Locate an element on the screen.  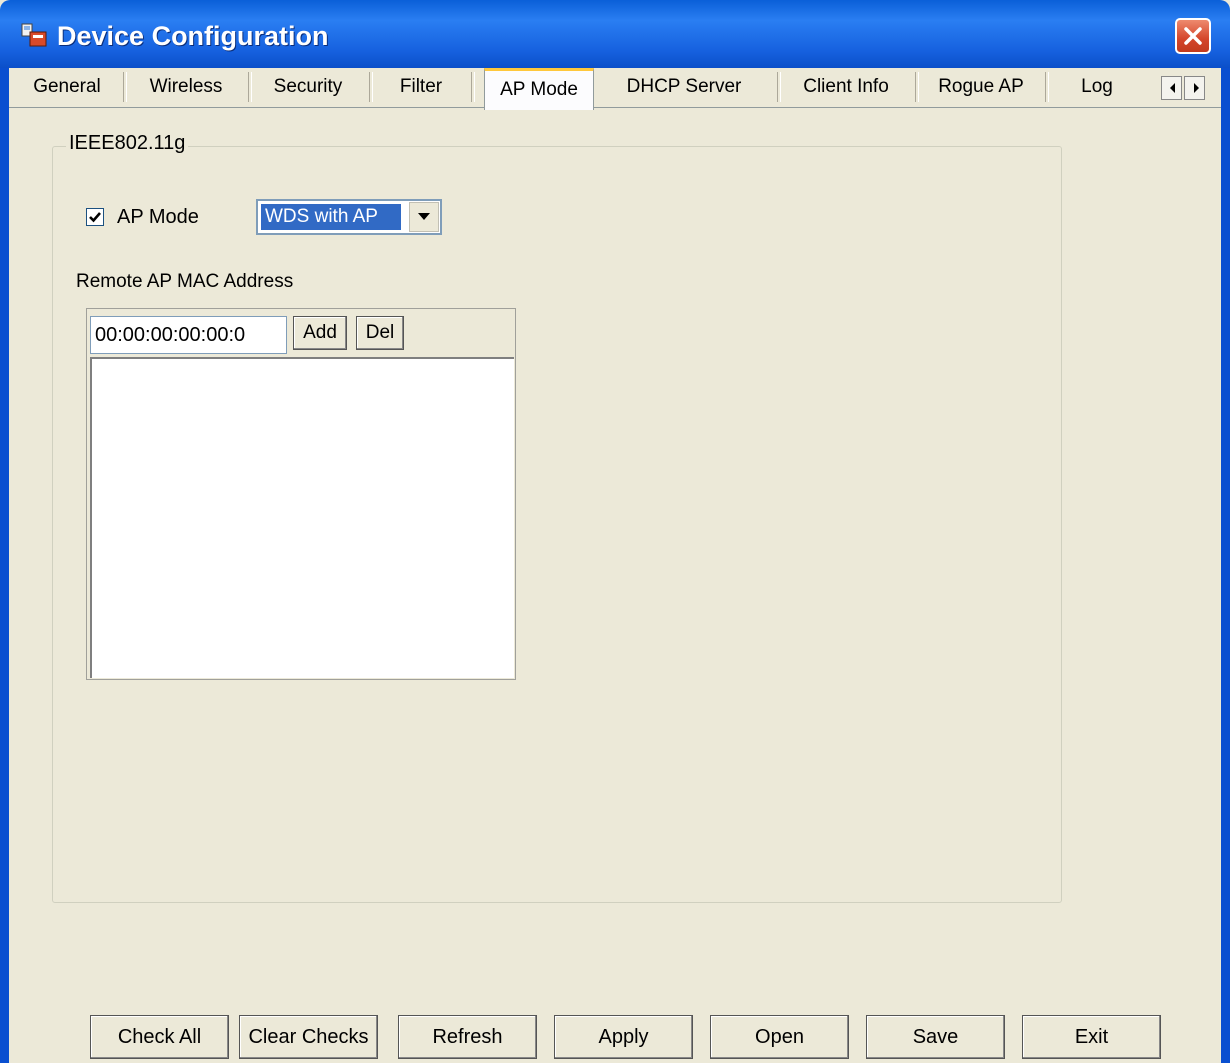
chevron-down-icon is located at coordinates (424, 216).